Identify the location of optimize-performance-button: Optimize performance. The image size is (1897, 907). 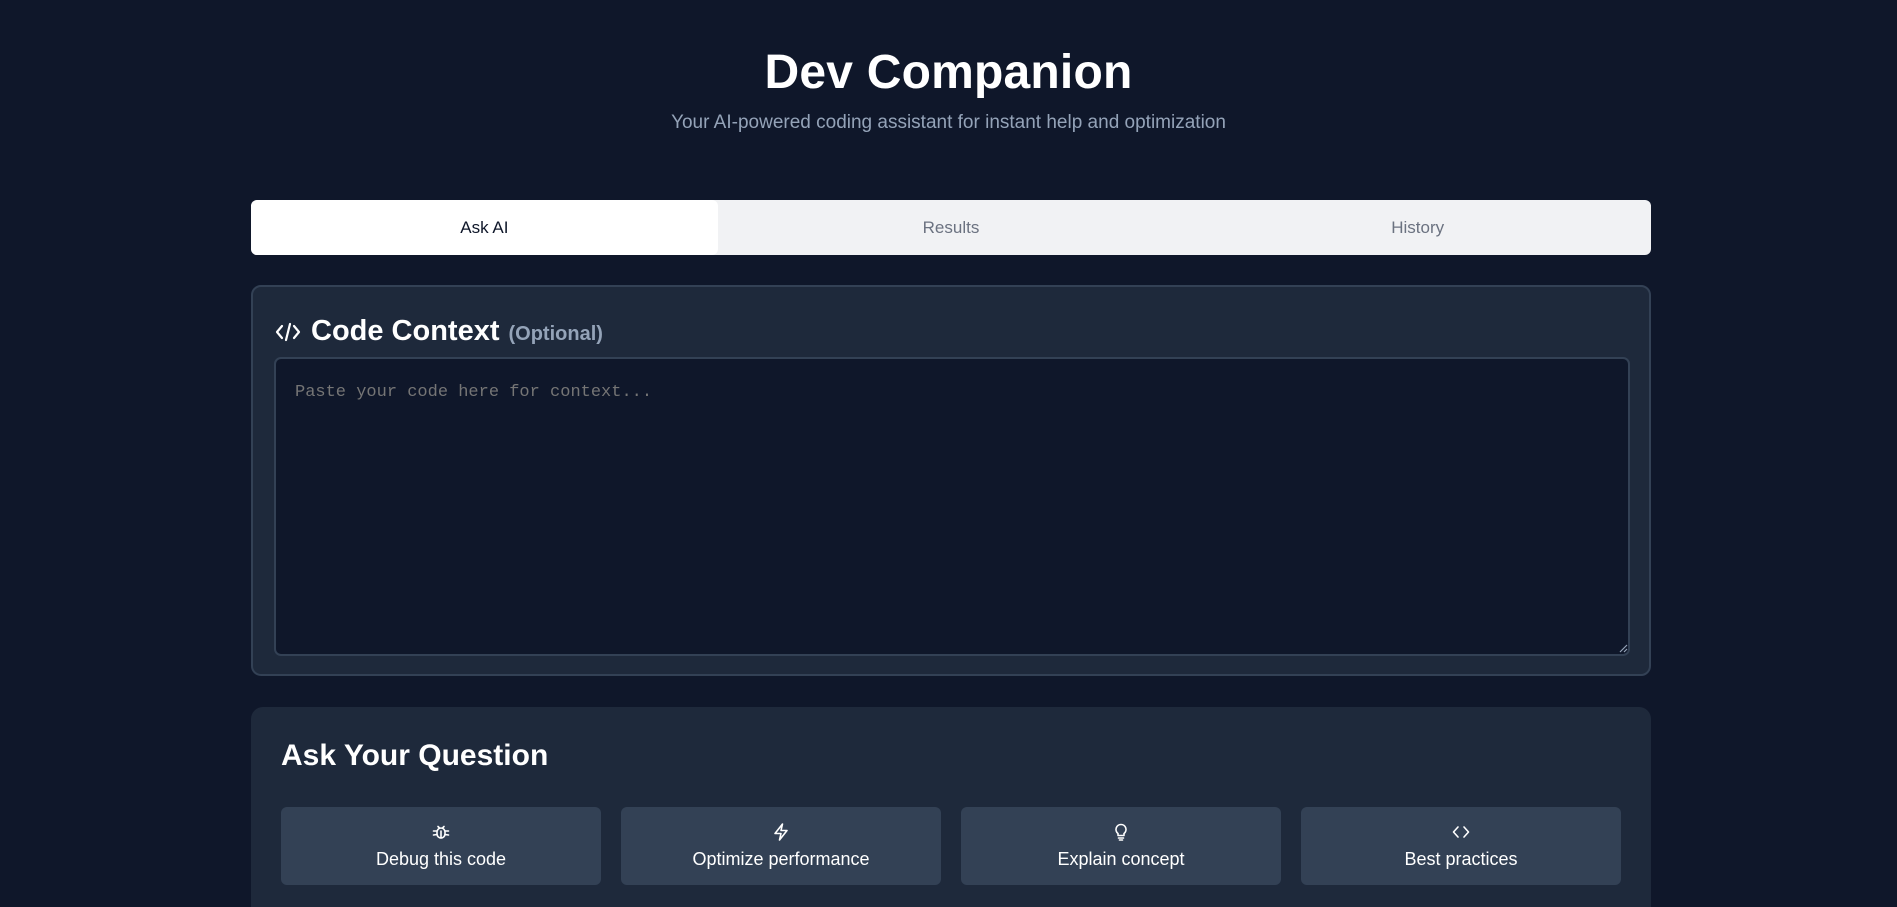
(781, 846).